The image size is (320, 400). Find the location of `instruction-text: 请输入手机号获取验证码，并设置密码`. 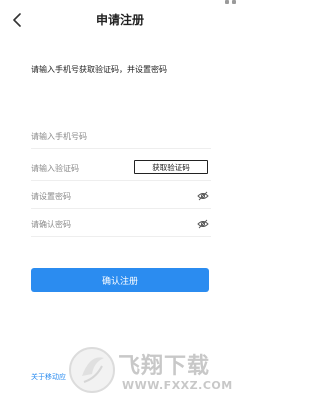

instruction-text: 请输入手机号获取验证码，并设置密码 is located at coordinates (99, 69).